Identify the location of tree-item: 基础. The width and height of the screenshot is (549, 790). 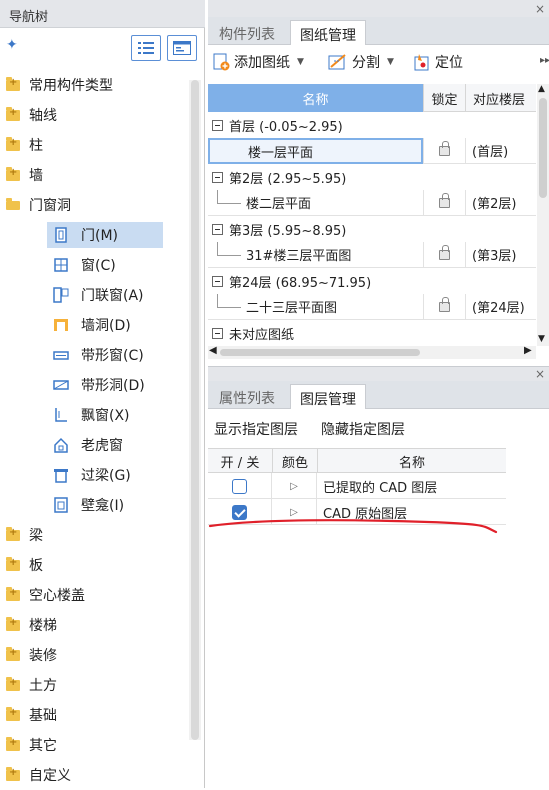
(95, 715).